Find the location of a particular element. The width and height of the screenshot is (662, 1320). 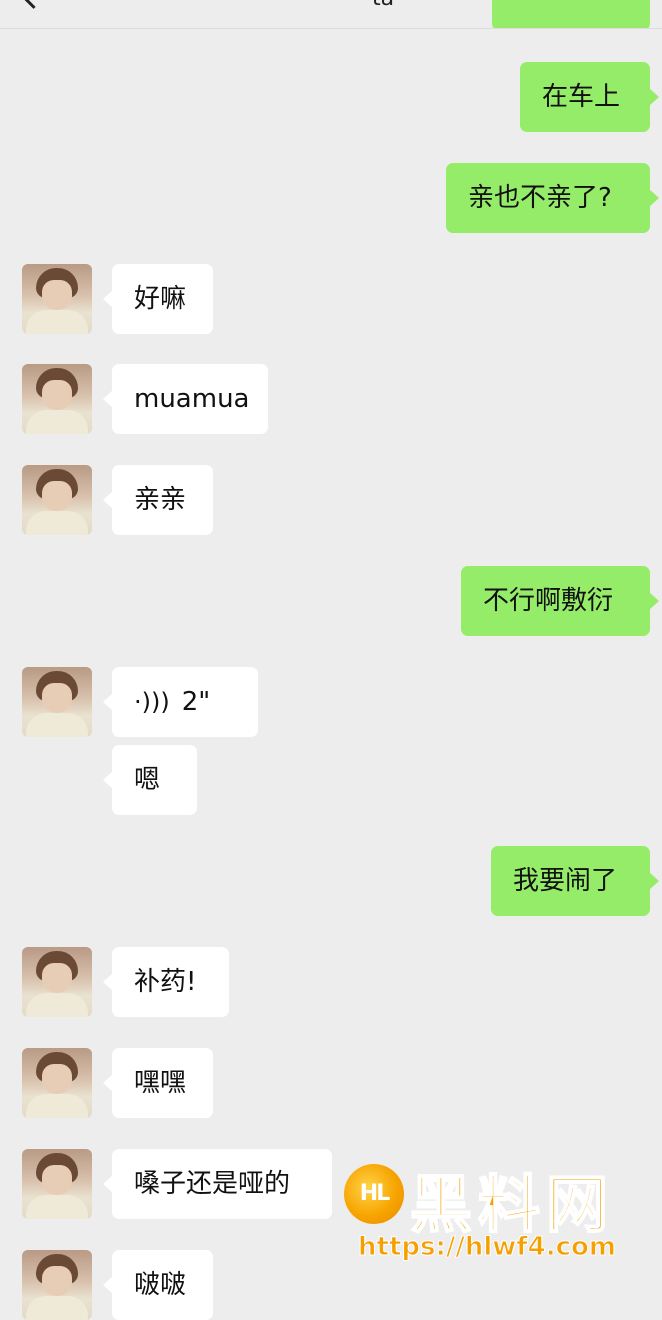

incoming-message: 嘿嘿 is located at coordinates (158, 1083).